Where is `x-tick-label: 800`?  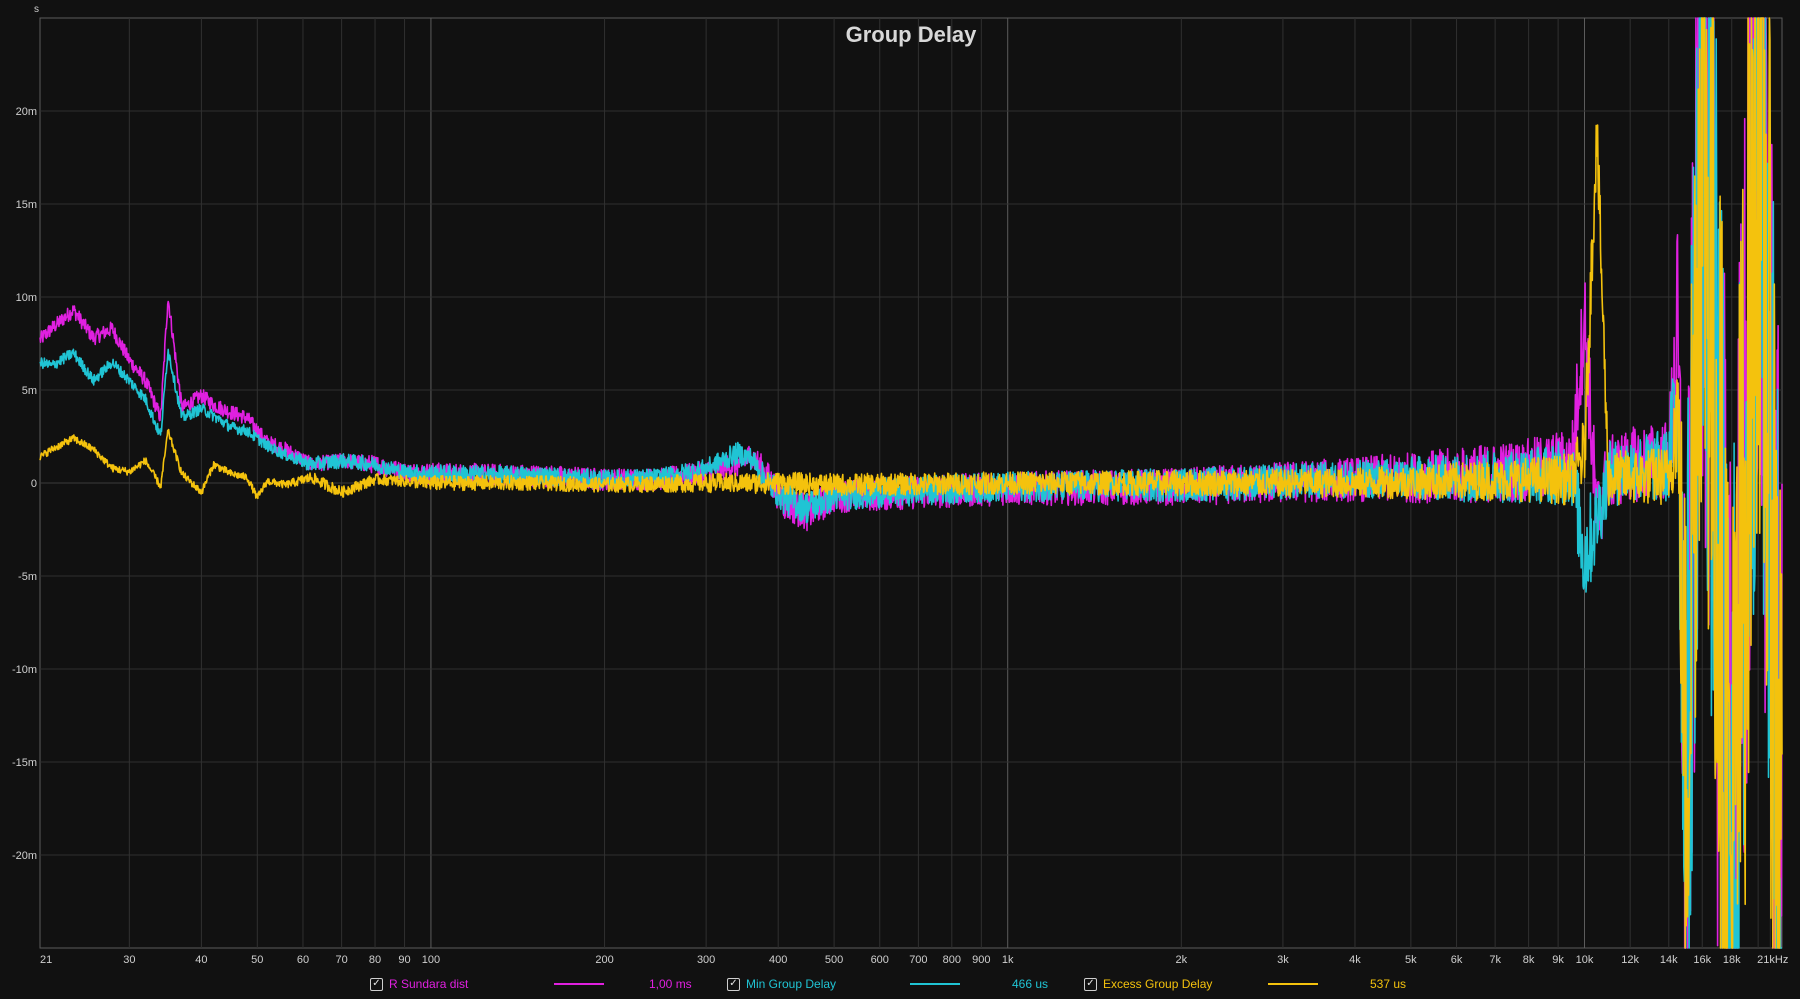
x-tick-label: 800 is located at coordinates (952, 960).